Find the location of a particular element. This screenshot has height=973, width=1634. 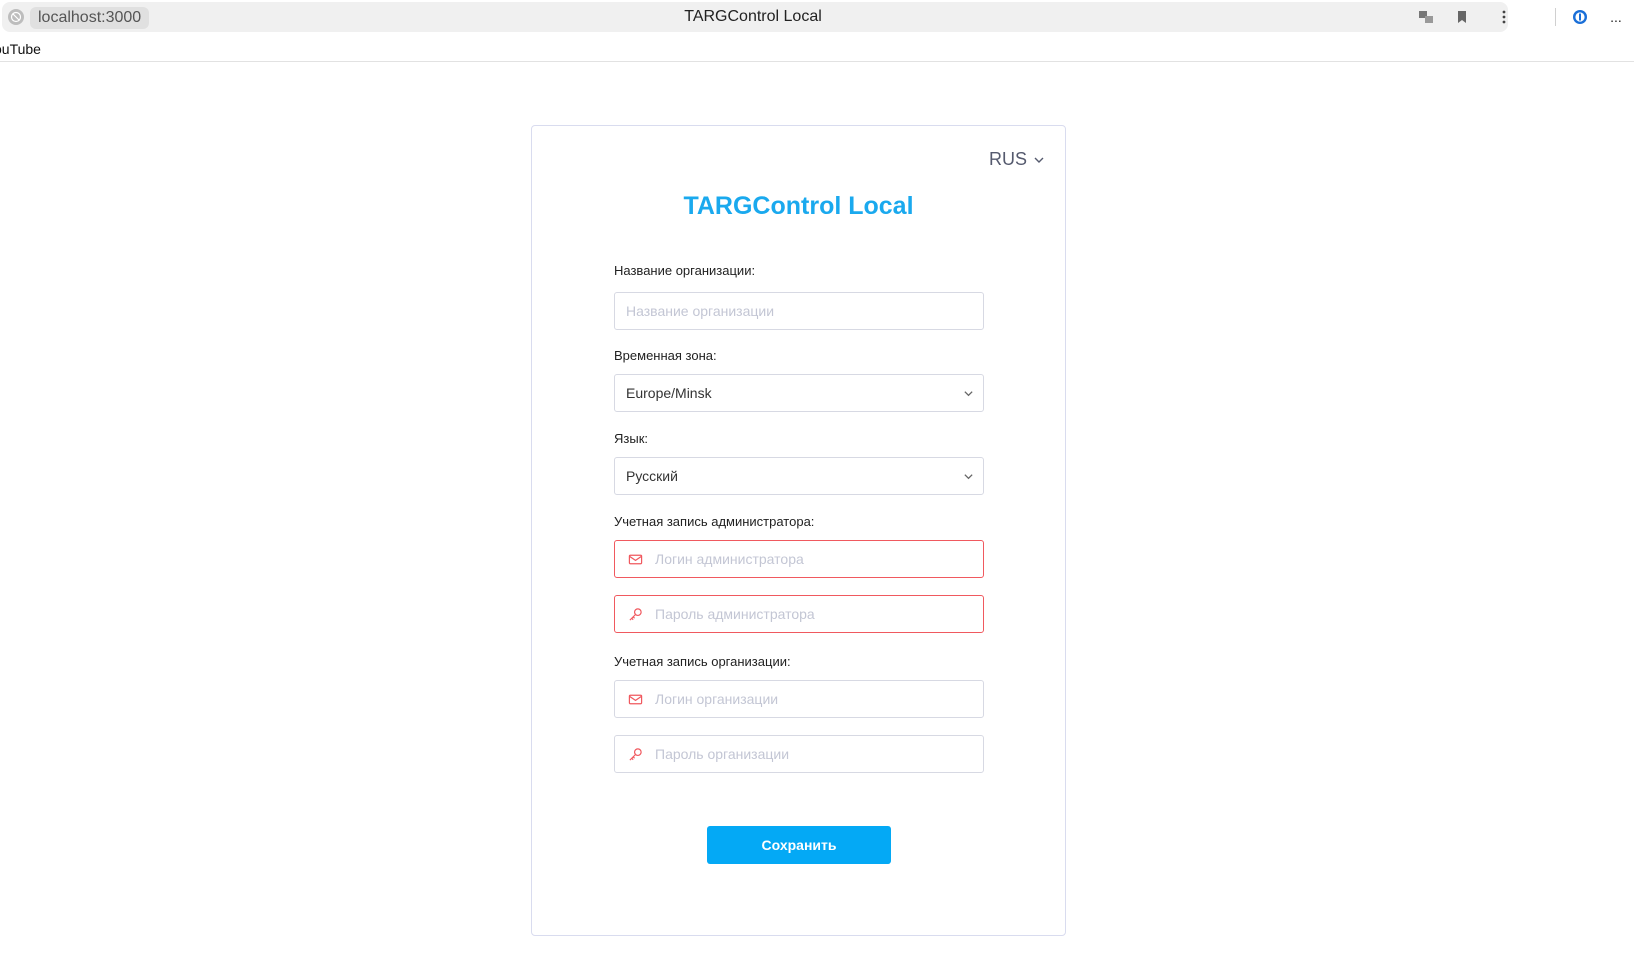

admin-login-field is located at coordinates (799, 559).